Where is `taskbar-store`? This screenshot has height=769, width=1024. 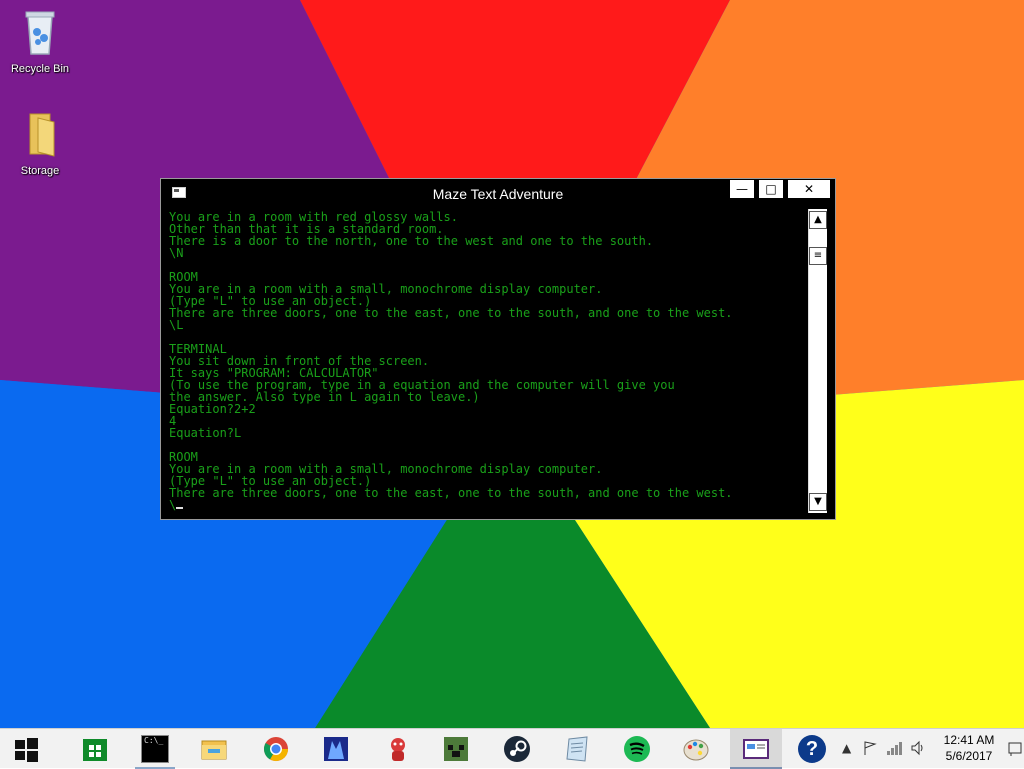
taskbar-store is located at coordinates (95, 749).